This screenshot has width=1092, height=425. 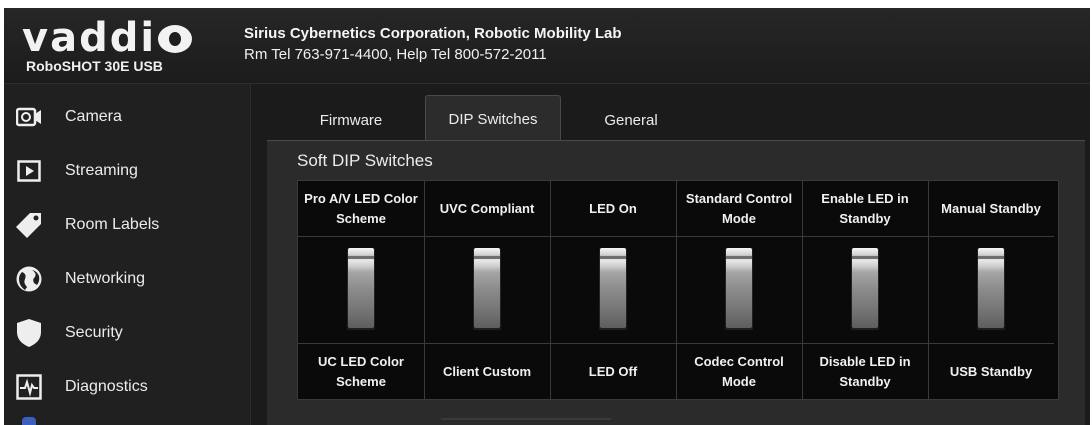 What do you see at coordinates (94, 332) in the screenshot?
I see `sidebar-item-label: Security` at bounding box center [94, 332].